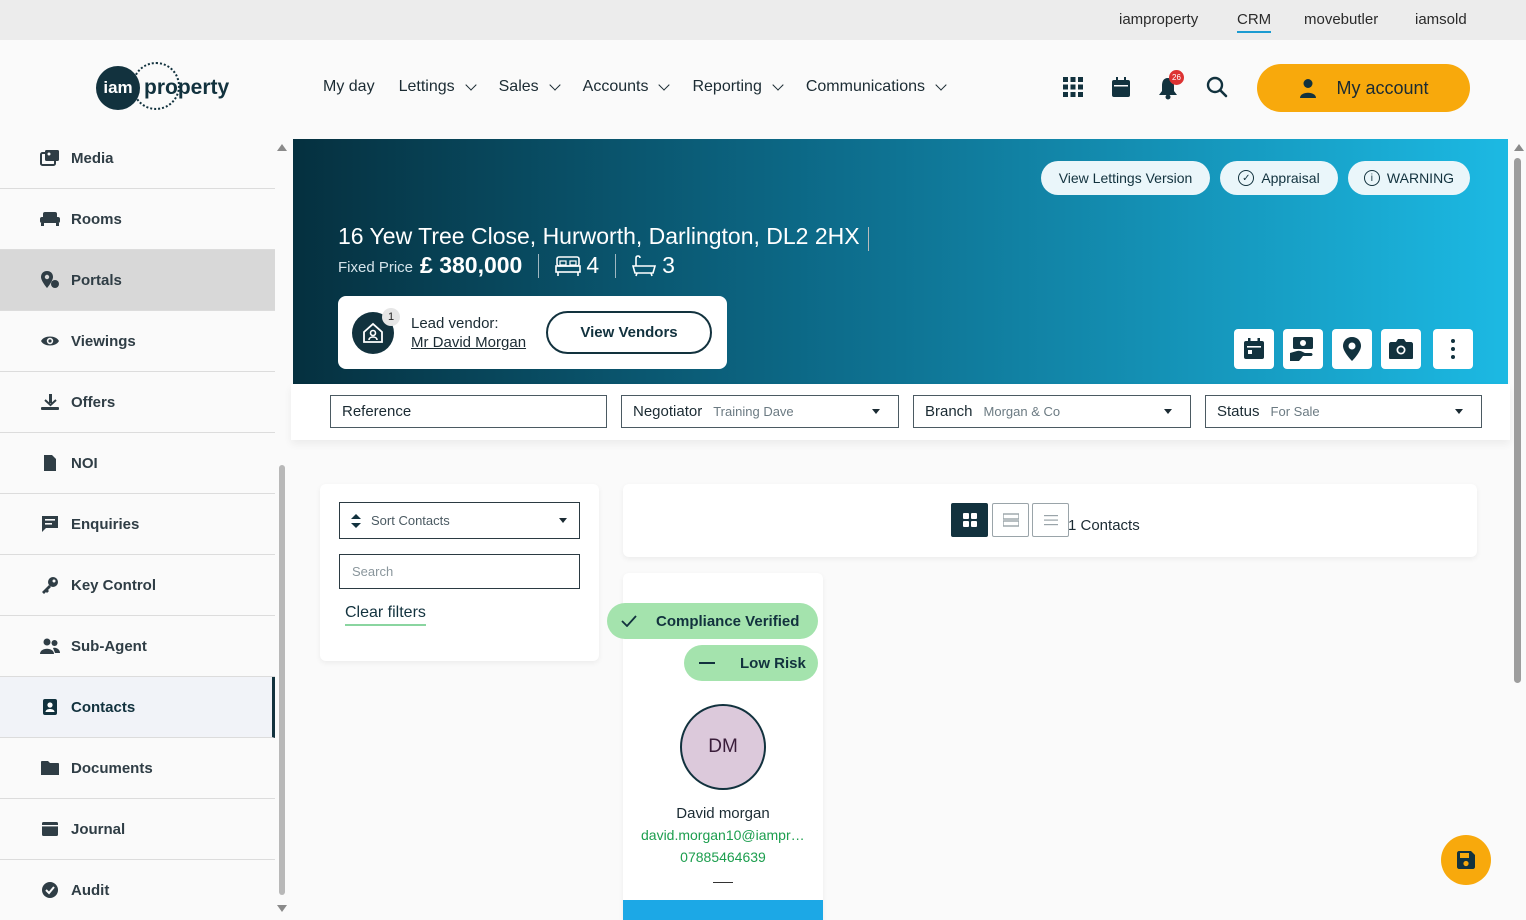 The width and height of the screenshot is (1526, 920). I want to click on iamproperty-logo: iam property, so click(162, 87).